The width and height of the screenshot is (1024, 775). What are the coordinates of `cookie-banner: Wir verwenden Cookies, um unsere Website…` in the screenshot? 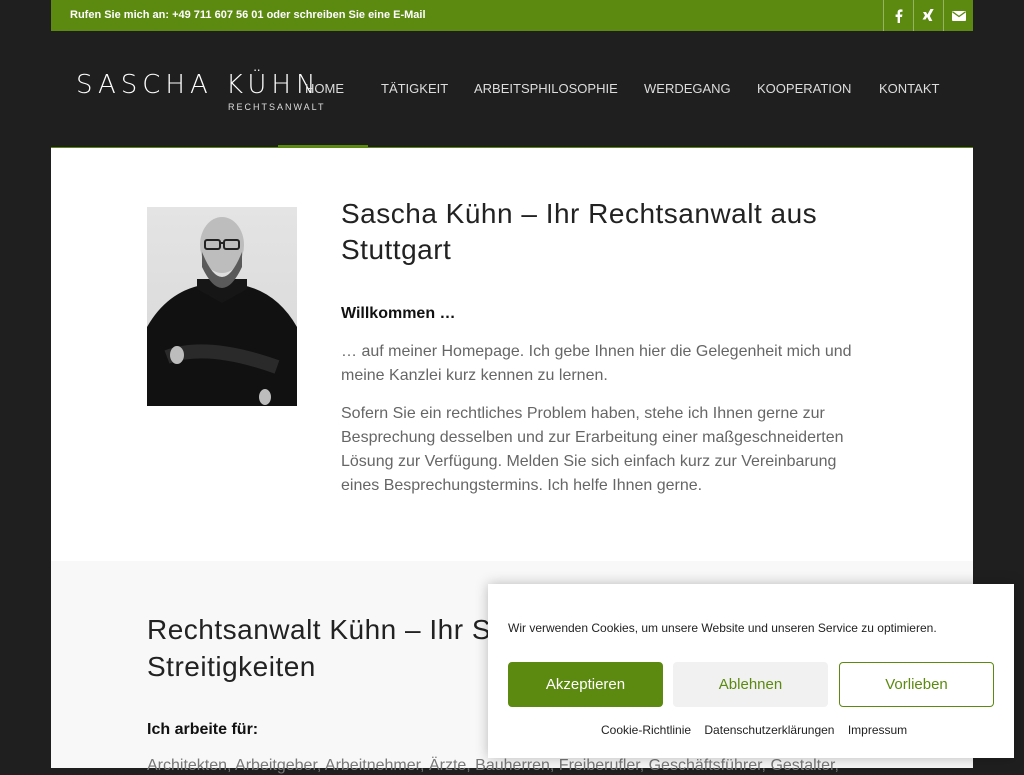 It's located at (751, 671).